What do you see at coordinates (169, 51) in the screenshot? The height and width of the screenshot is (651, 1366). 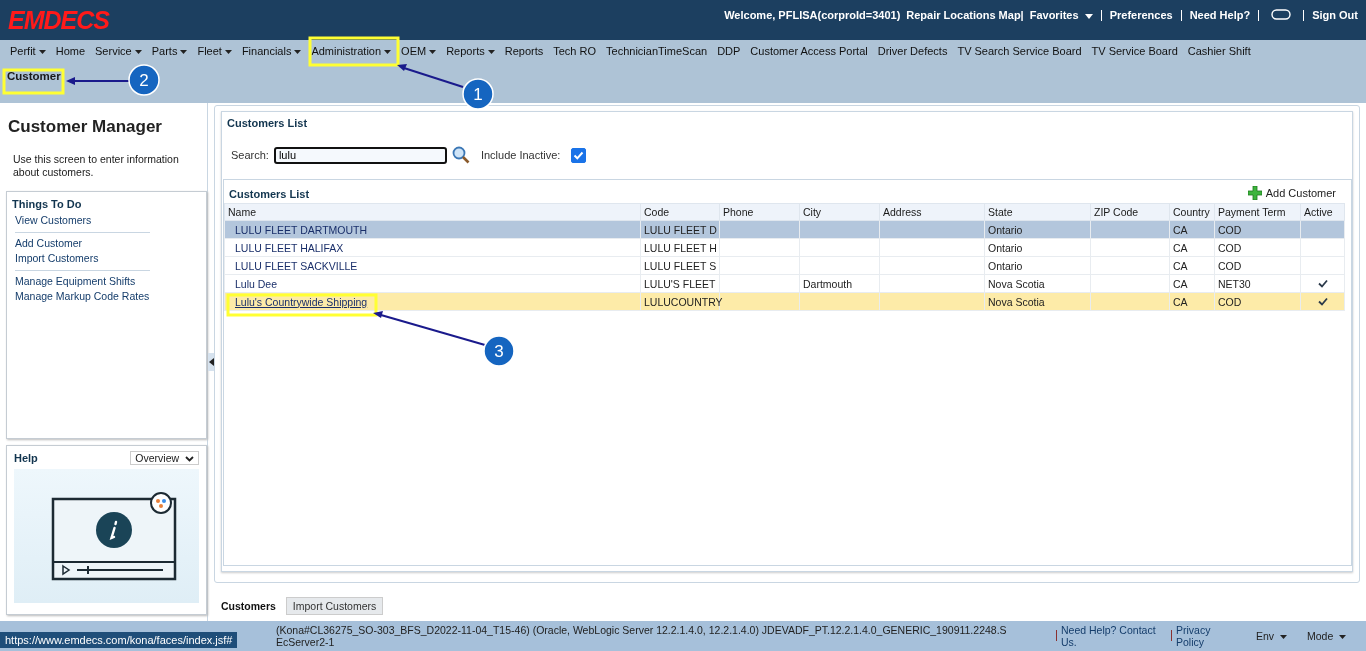 I see `nav-menu-item: Parts` at bounding box center [169, 51].